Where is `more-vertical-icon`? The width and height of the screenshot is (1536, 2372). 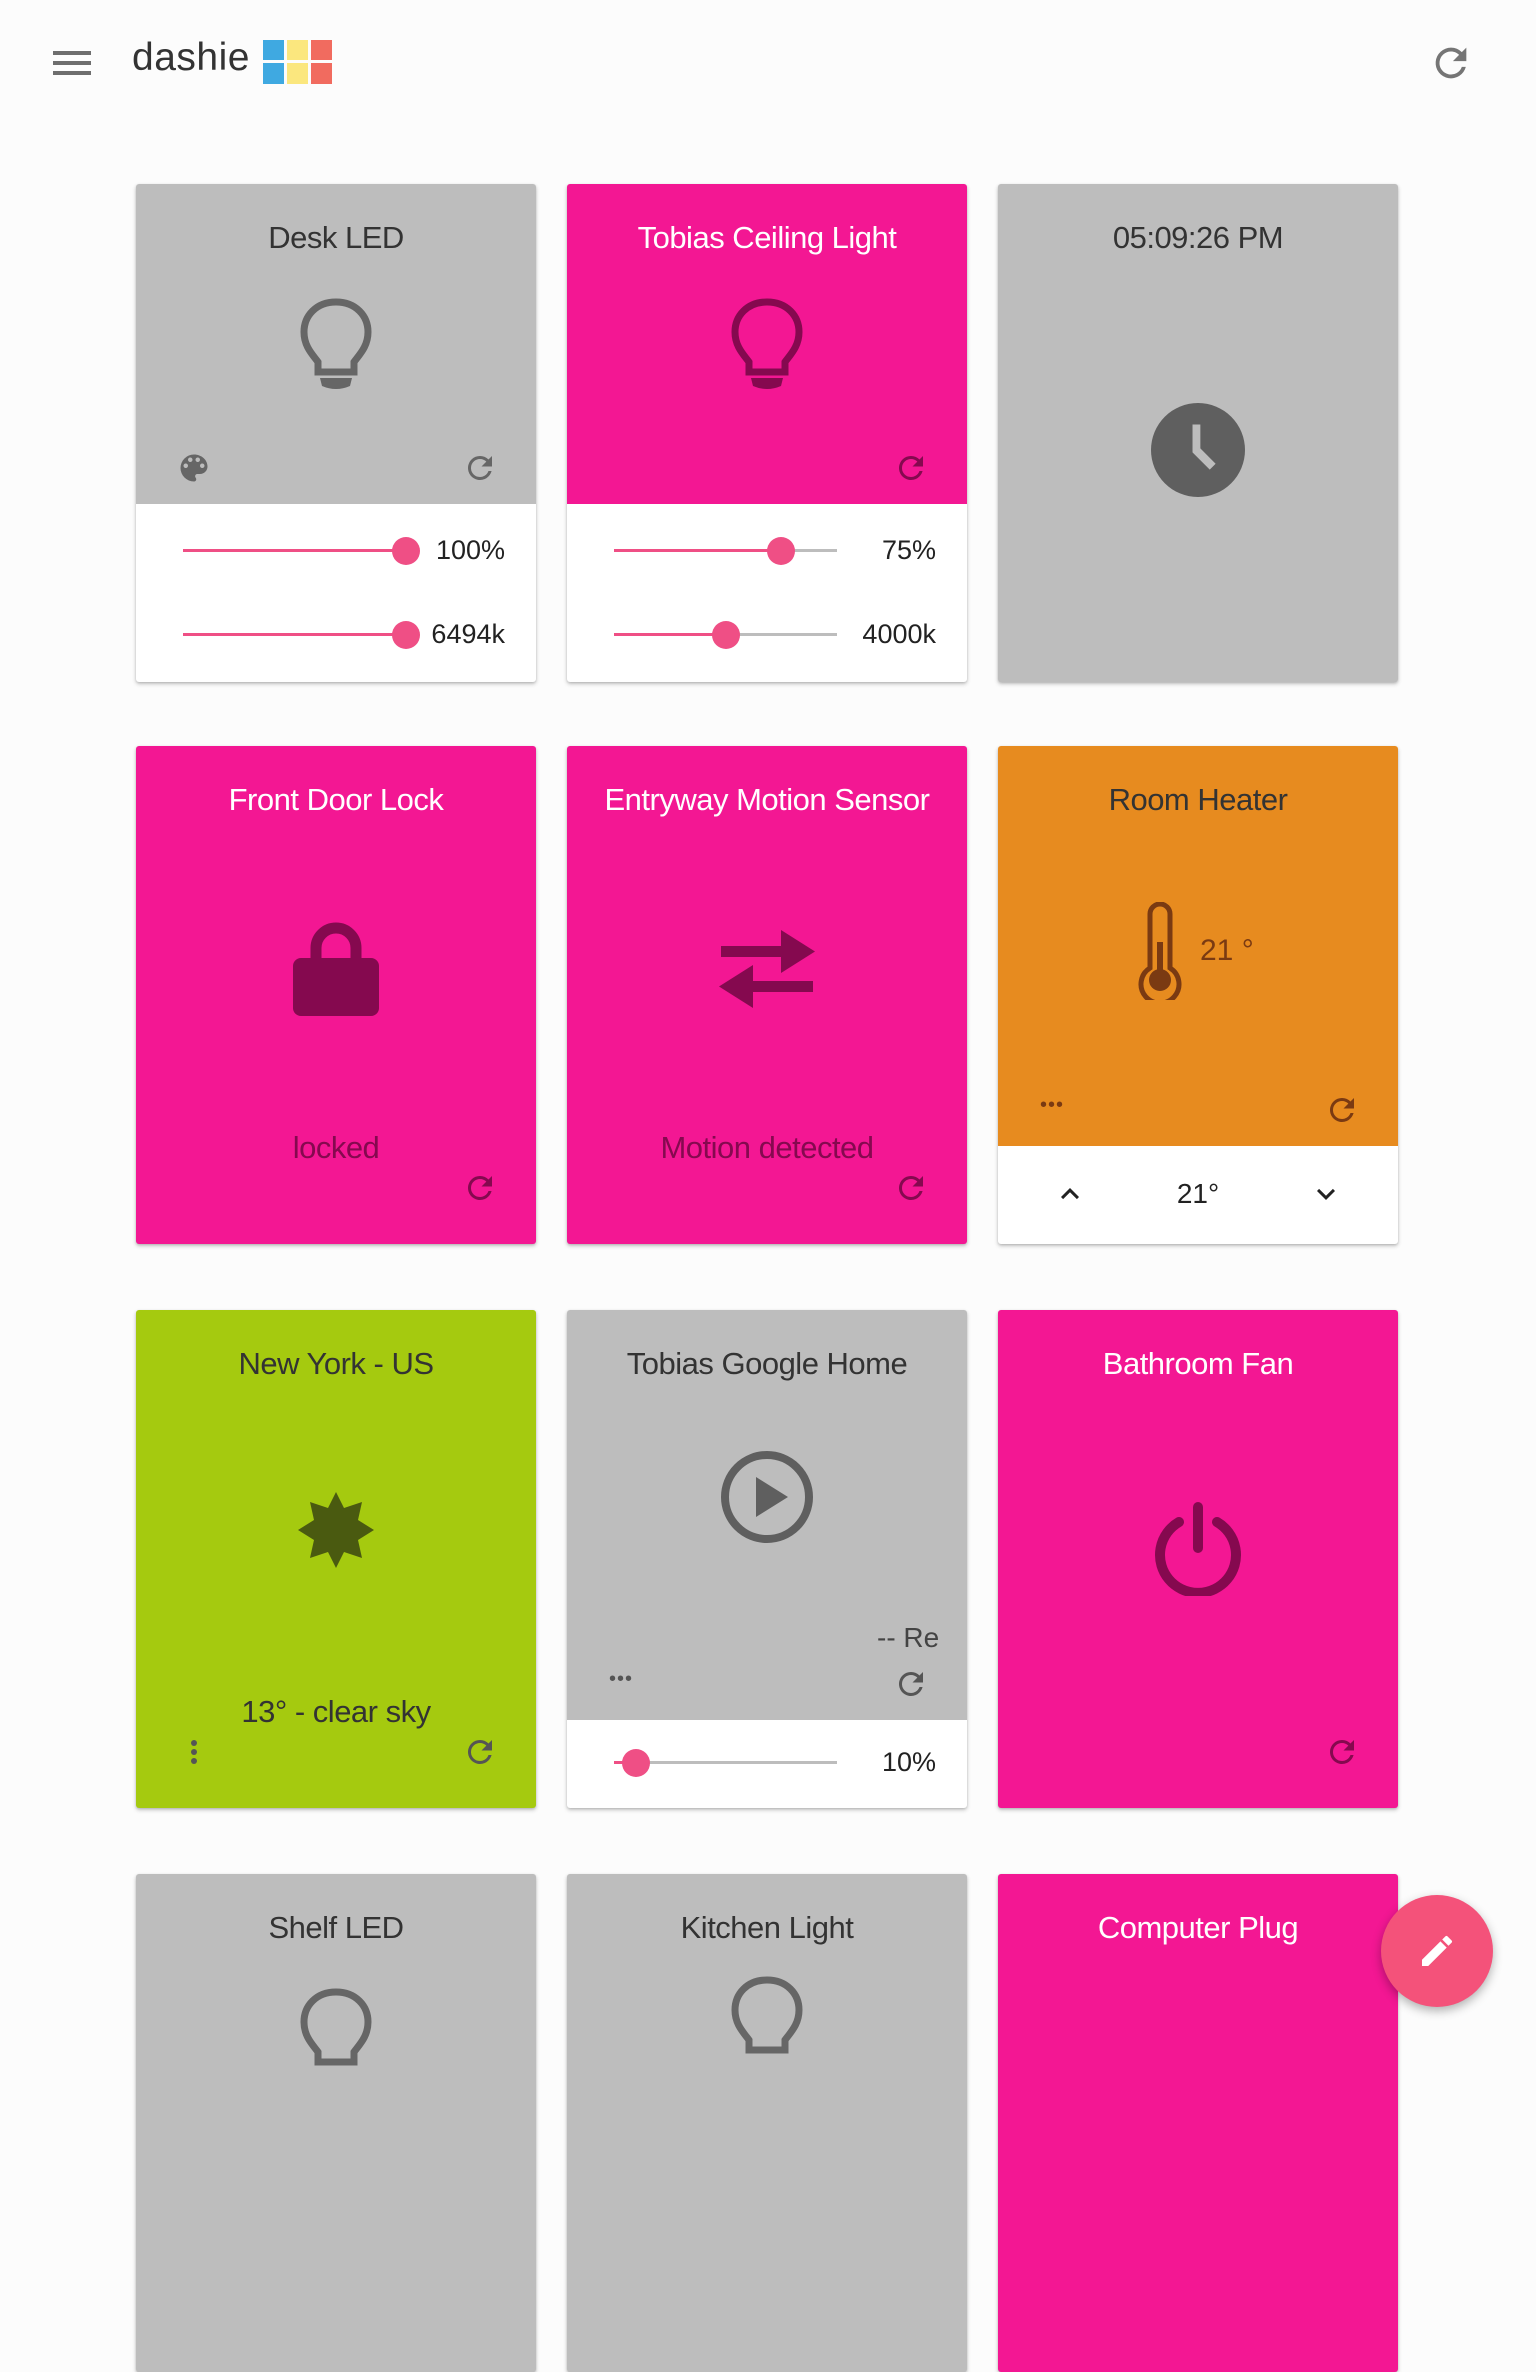 more-vertical-icon is located at coordinates (194, 1752).